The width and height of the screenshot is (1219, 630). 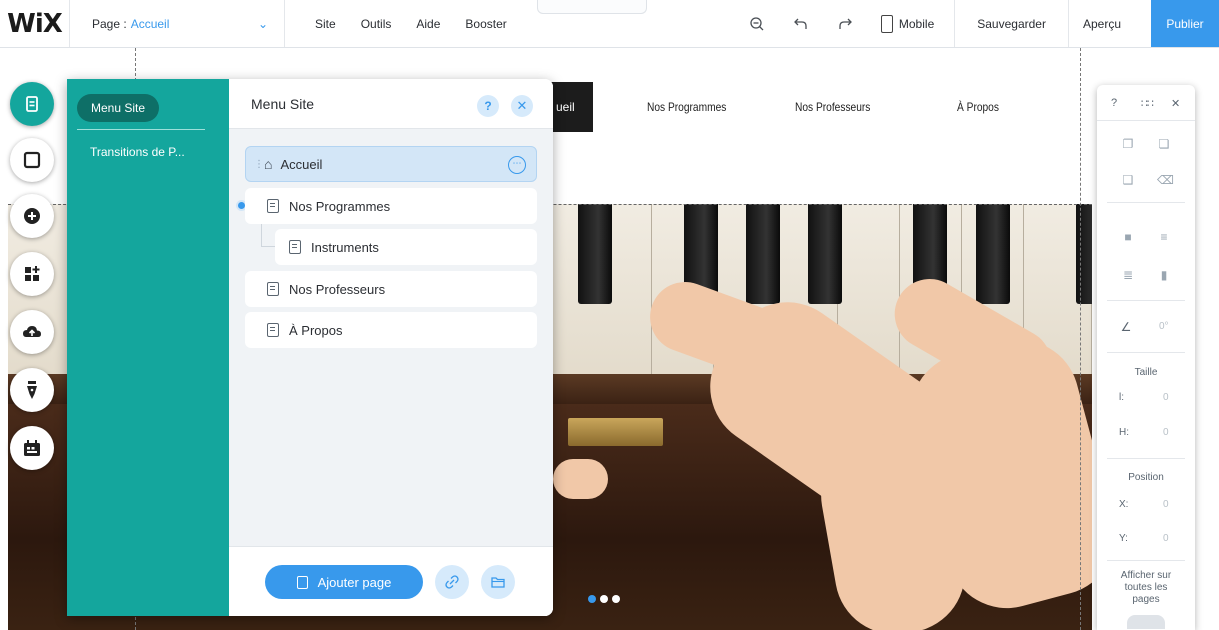 I want to click on page-selector: Page : Accueil ⌄, so click(x=177, y=23).